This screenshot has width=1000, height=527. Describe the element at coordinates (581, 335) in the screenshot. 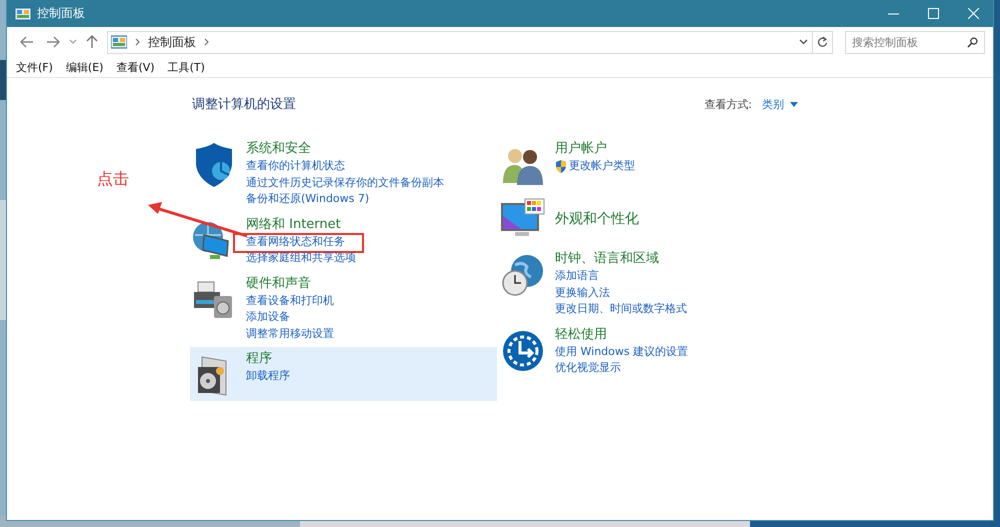

I see `category-link: 轻松使用` at that location.